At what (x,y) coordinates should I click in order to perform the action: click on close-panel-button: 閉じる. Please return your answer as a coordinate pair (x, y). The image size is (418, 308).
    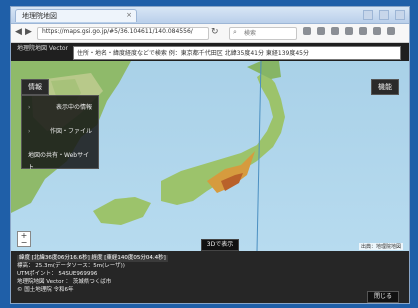
    Looking at the image, I should click on (383, 297).